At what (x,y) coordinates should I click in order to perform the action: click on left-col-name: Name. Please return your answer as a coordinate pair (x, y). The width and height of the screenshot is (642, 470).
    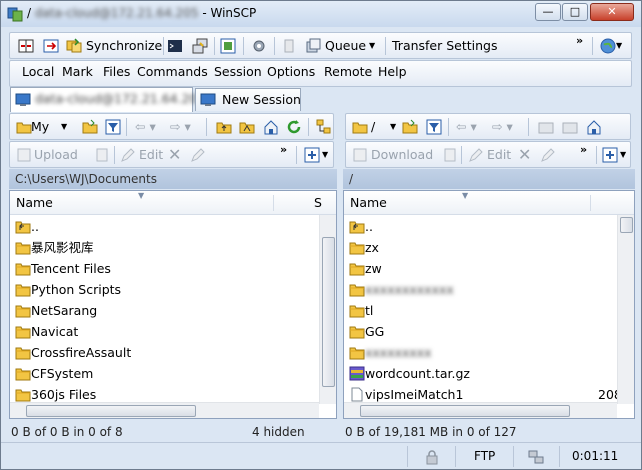
    Looking at the image, I should click on (34, 203).